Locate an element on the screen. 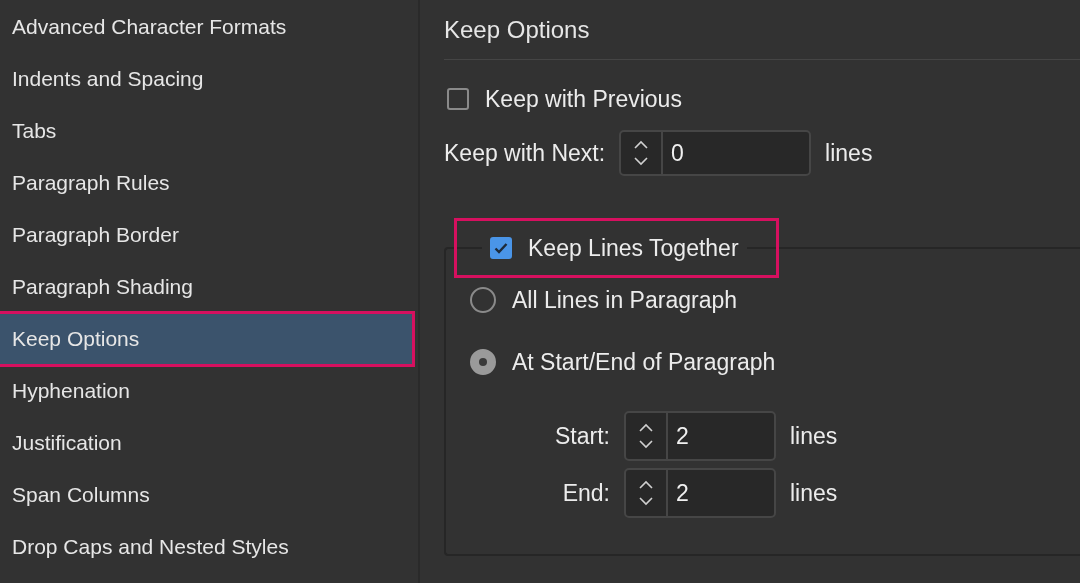  sidebar-item: Advanced Character Formats is located at coordinates (206, 27).